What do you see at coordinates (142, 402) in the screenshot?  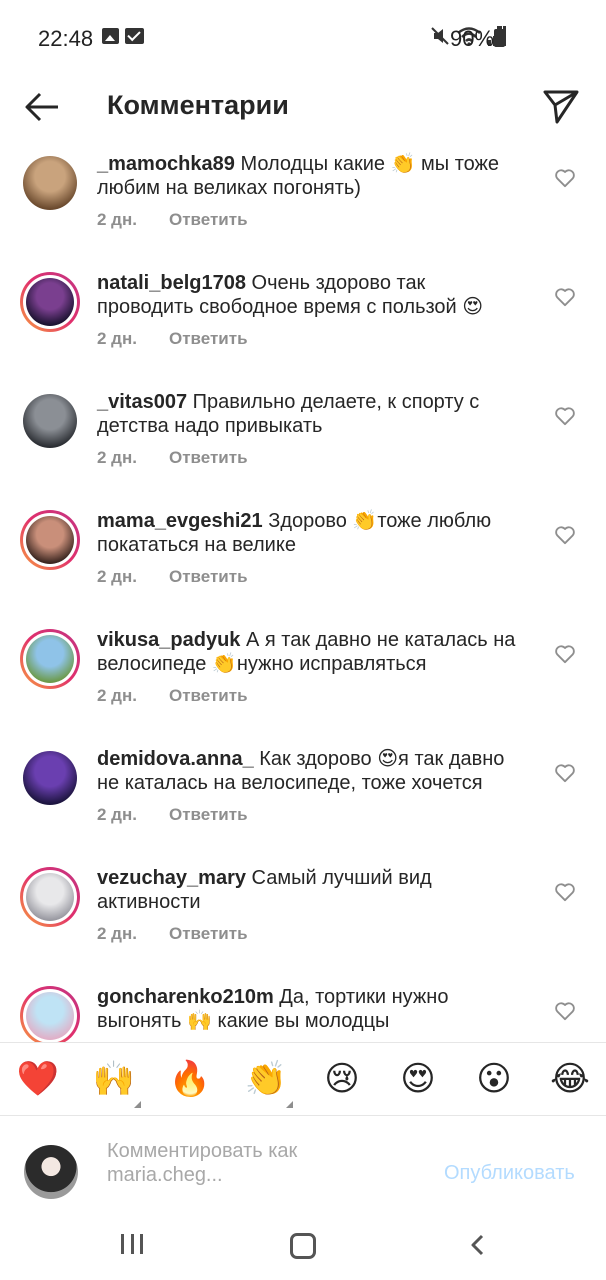 I see `comment-username: _vitas007` at bounding box center [142, 402].